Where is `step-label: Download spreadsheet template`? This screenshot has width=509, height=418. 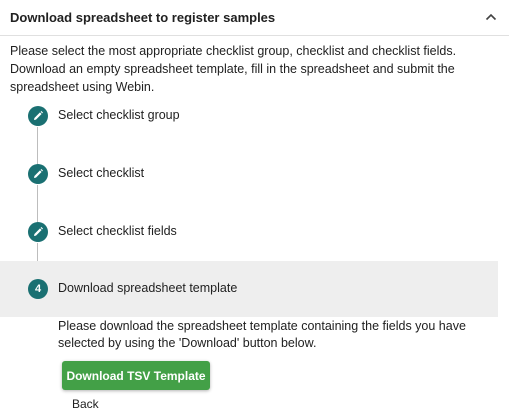
step-label: Download spreadsheet template is located at coordinates (148, 288).